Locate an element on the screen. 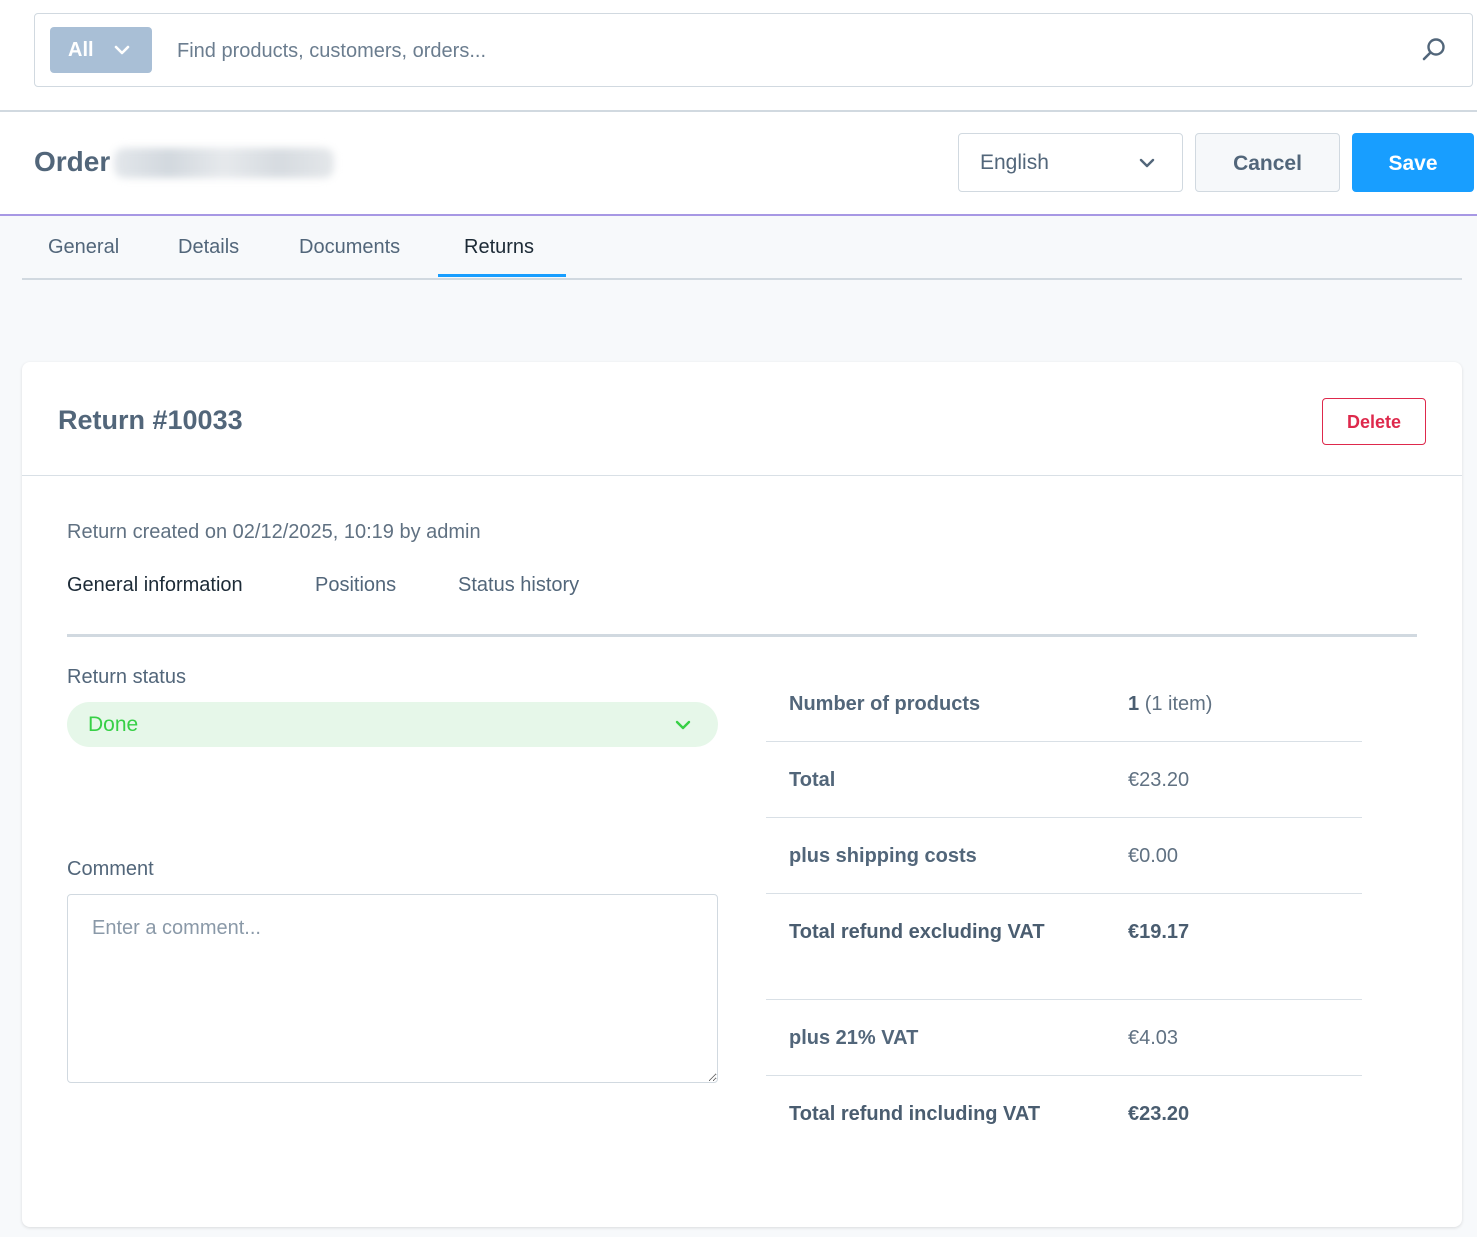  search-type-dropdown: All is located at coordinates (101, 50).